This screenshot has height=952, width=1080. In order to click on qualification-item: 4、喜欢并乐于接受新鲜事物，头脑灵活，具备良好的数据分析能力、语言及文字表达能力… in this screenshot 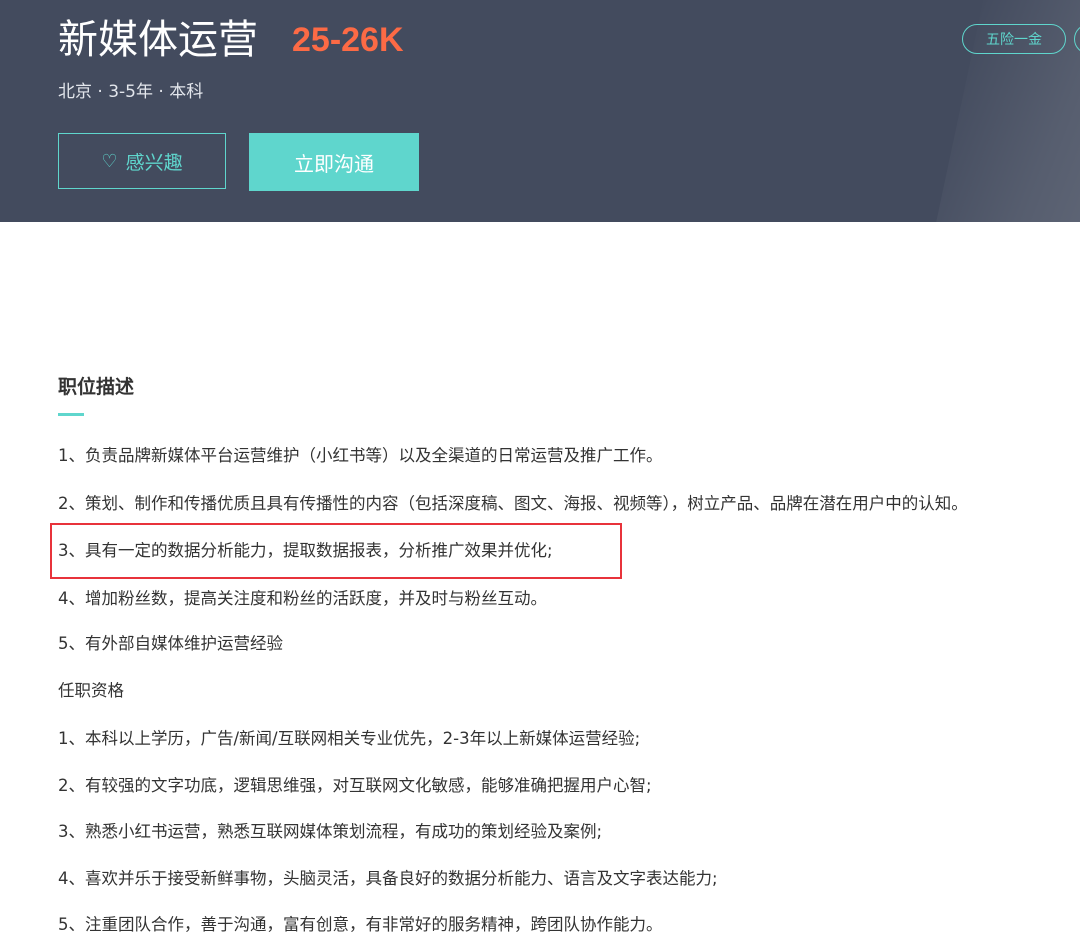, I will do `click(388, 878)`.